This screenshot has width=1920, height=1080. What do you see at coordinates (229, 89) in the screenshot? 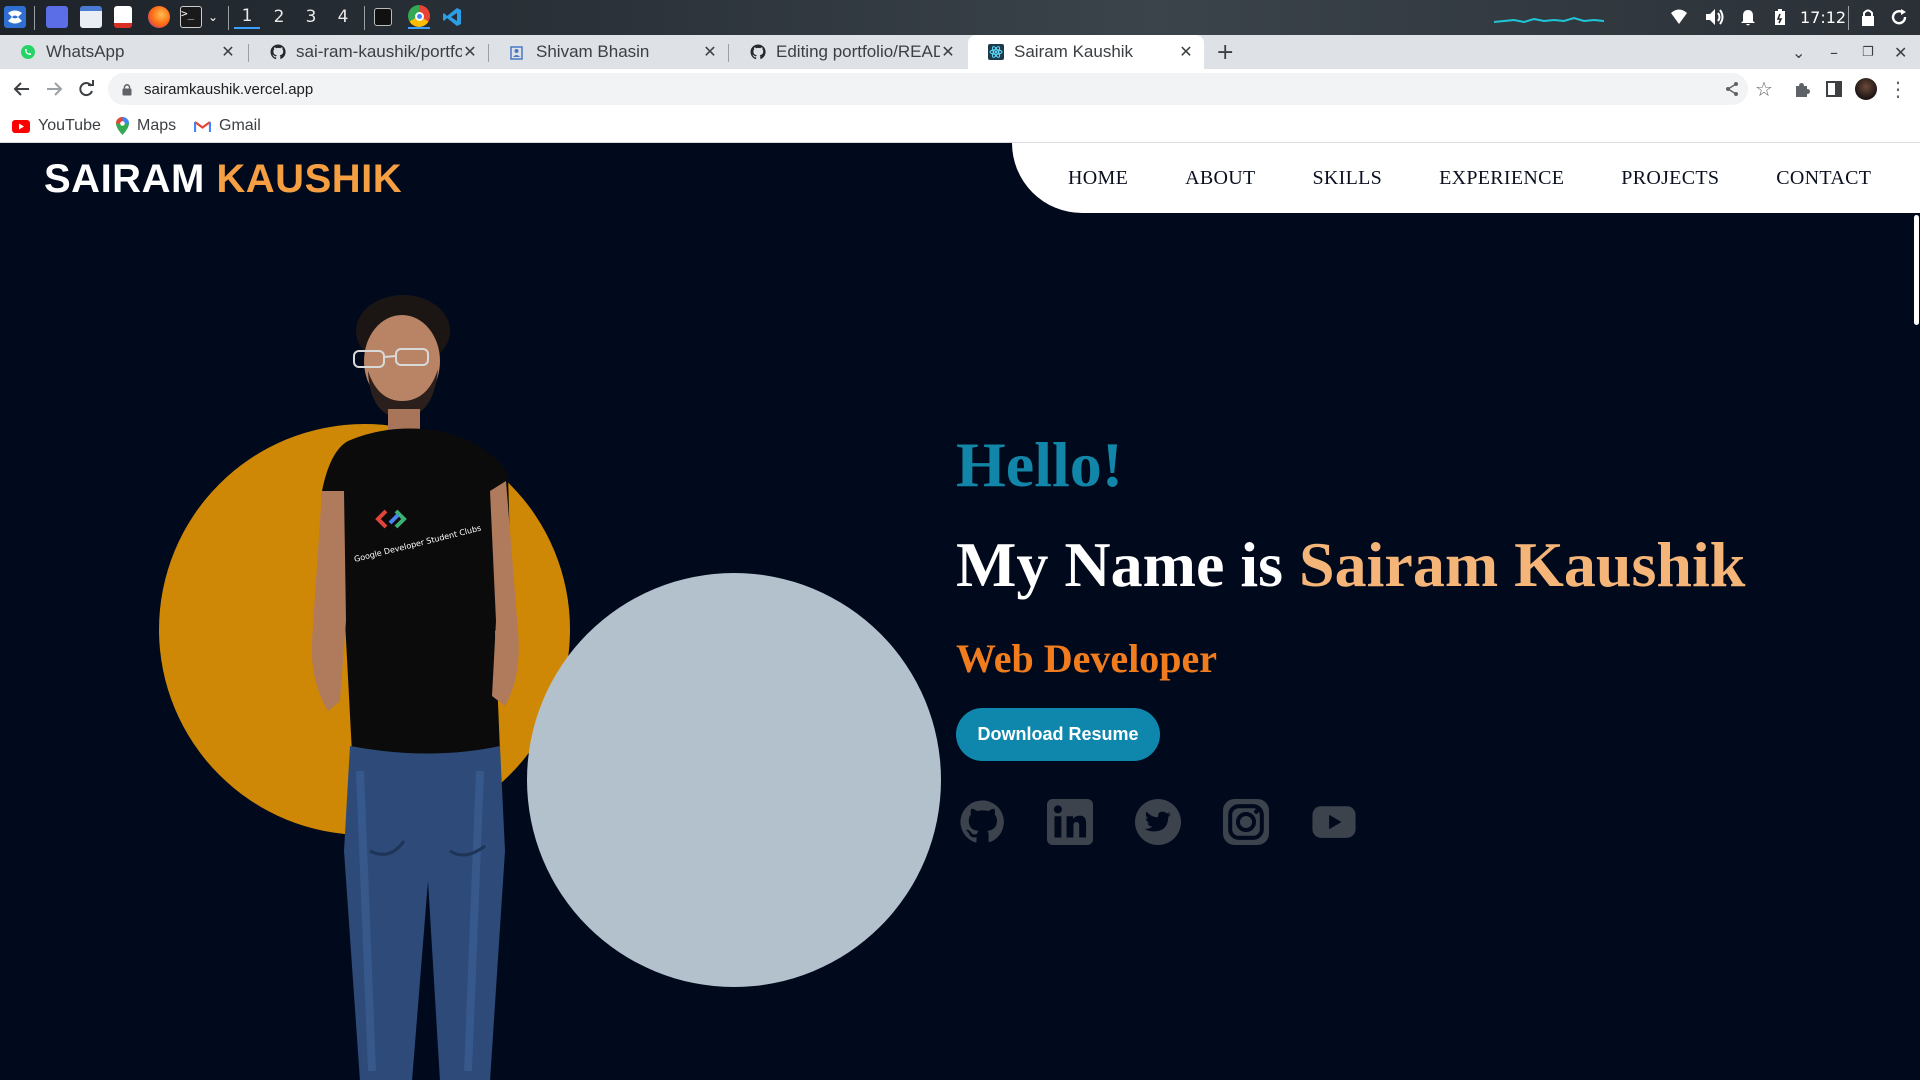
I see `url-text: sairamkaushik.vercel.app` at bounding box center [229, 89].